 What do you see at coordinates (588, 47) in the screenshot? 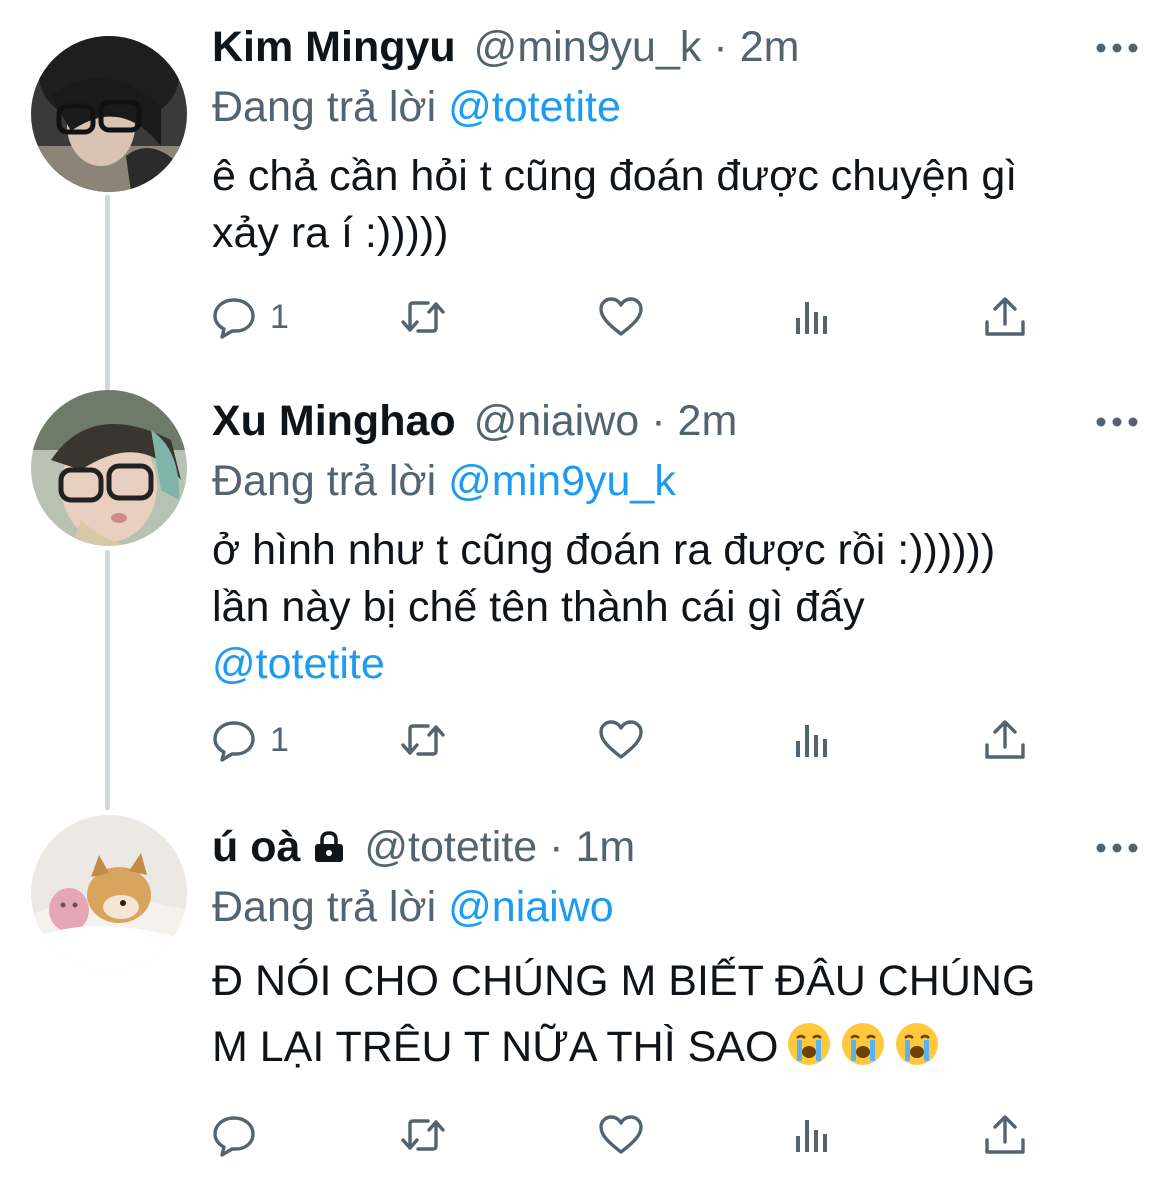
I see `user-handle: @min9yu_k` at bounding box center [588, 47].